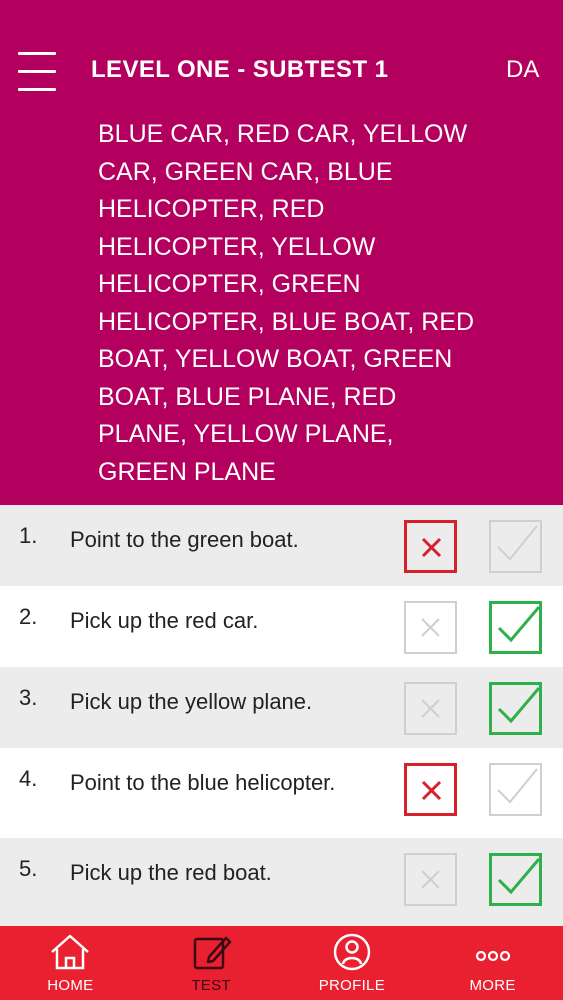 This screenshot has width=563, height=1000. Describe the element at coordinates (37, 72) in the screenshot. I see `menu-icon` at that location.